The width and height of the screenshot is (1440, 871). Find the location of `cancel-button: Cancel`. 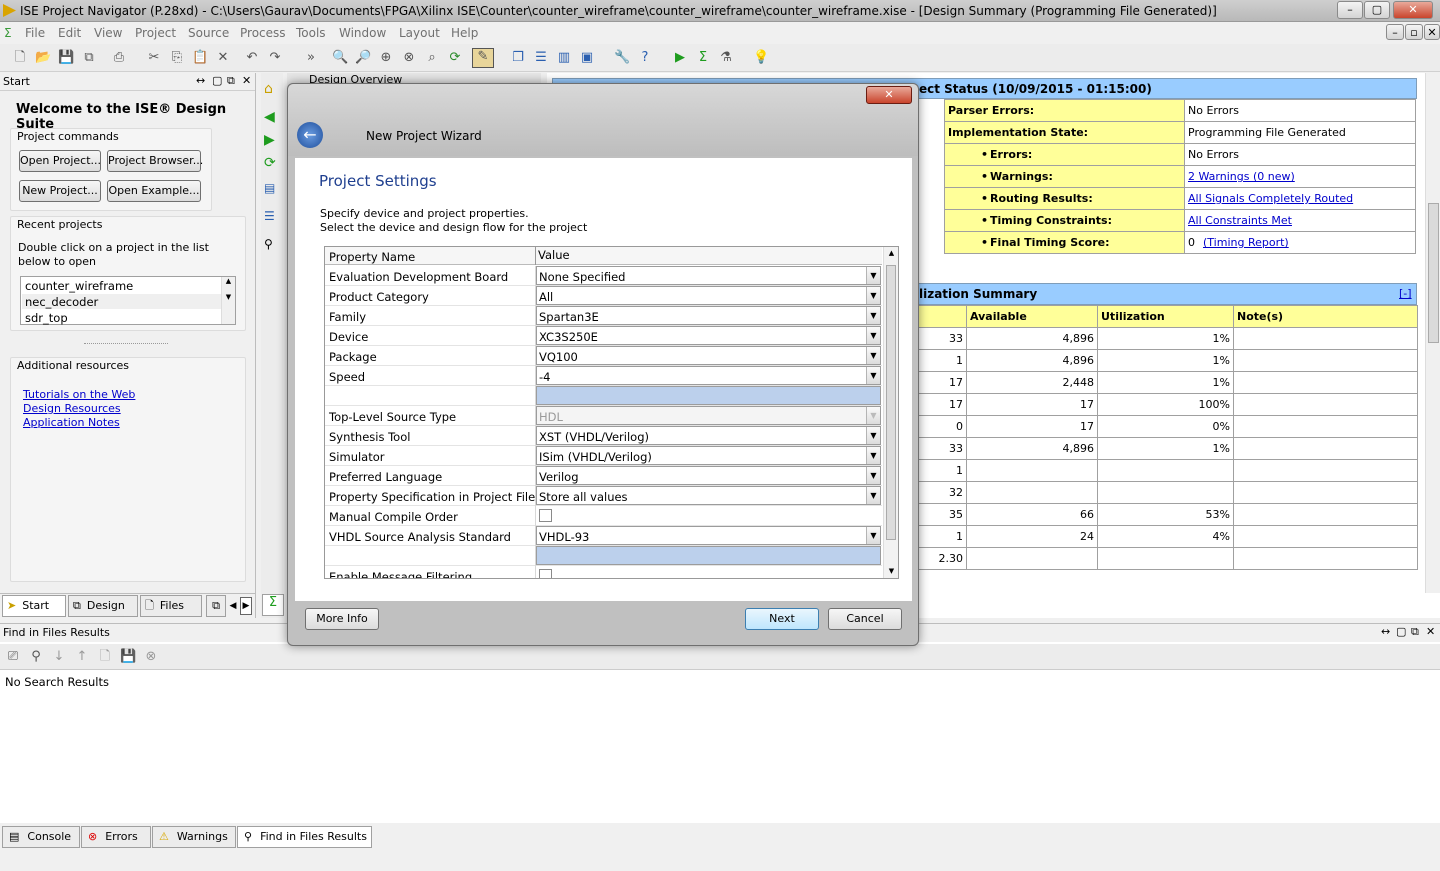

cancel-button: Cancel is located at coordinates (865, 619).